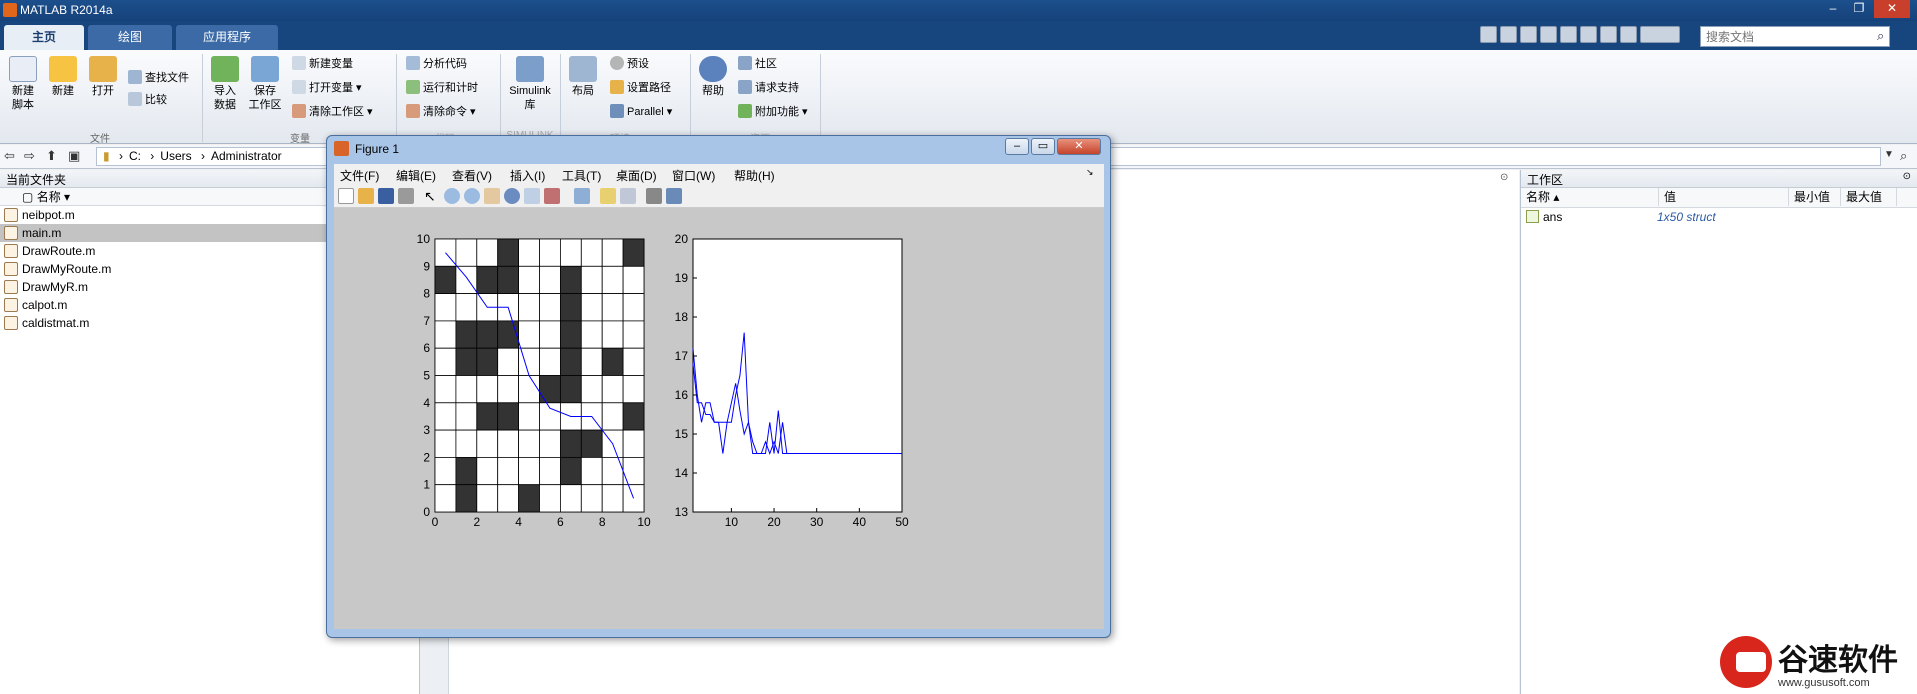  Describe the element at coordinates (636, 175) in the screenshot. I see `menu-desktop: 桌面(D)` at that location.